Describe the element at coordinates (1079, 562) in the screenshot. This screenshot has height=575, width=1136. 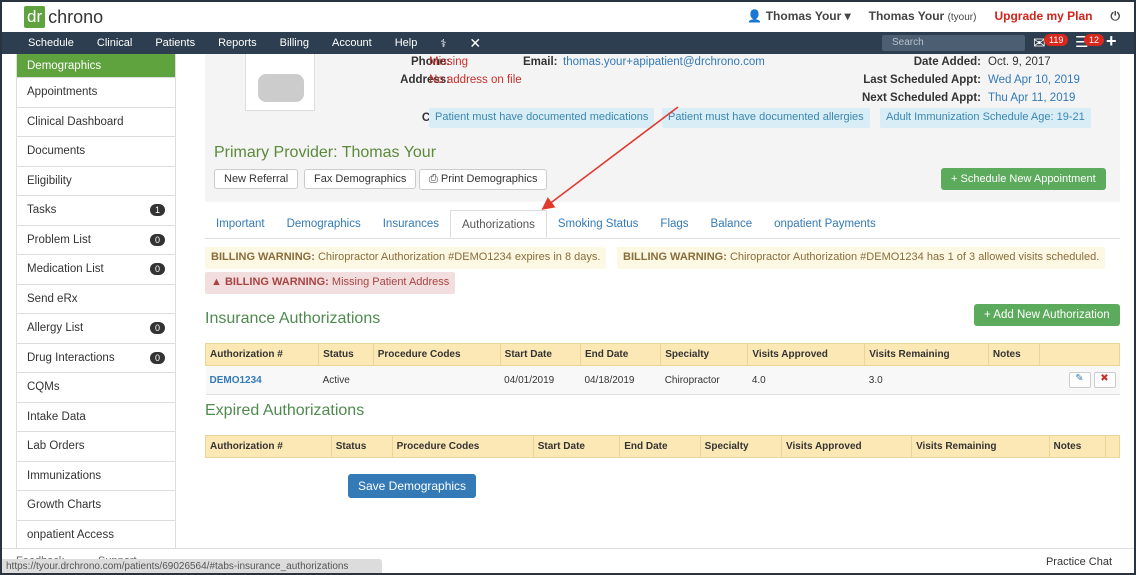
I see `practice-chat-button: Practice Chat` at that location.